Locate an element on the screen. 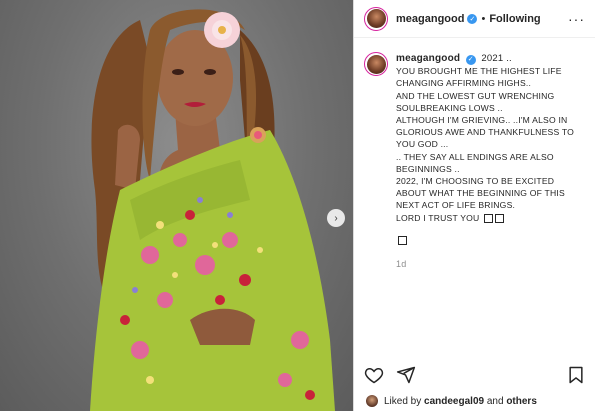 Image resolution: width=595 pixels, height=411 pixels. caption-username: meagangood is located at coordinates (428, 58).